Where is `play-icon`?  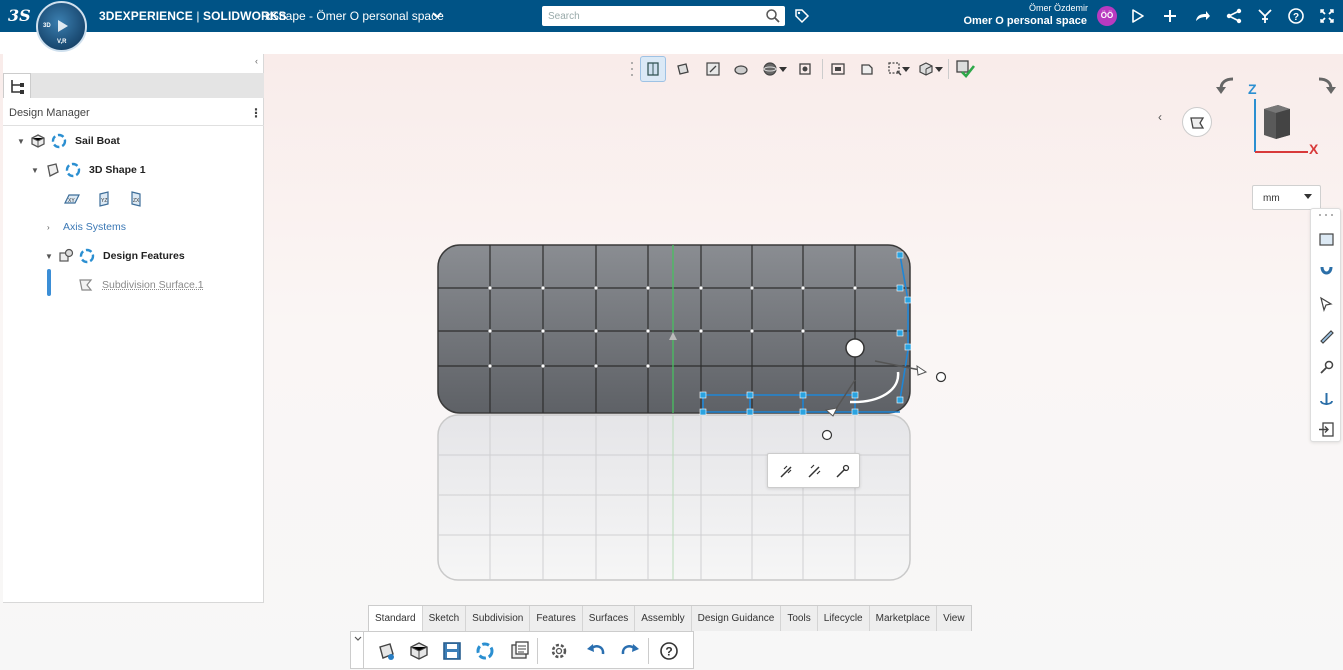 play-icon is located at coordinates (63, 26).